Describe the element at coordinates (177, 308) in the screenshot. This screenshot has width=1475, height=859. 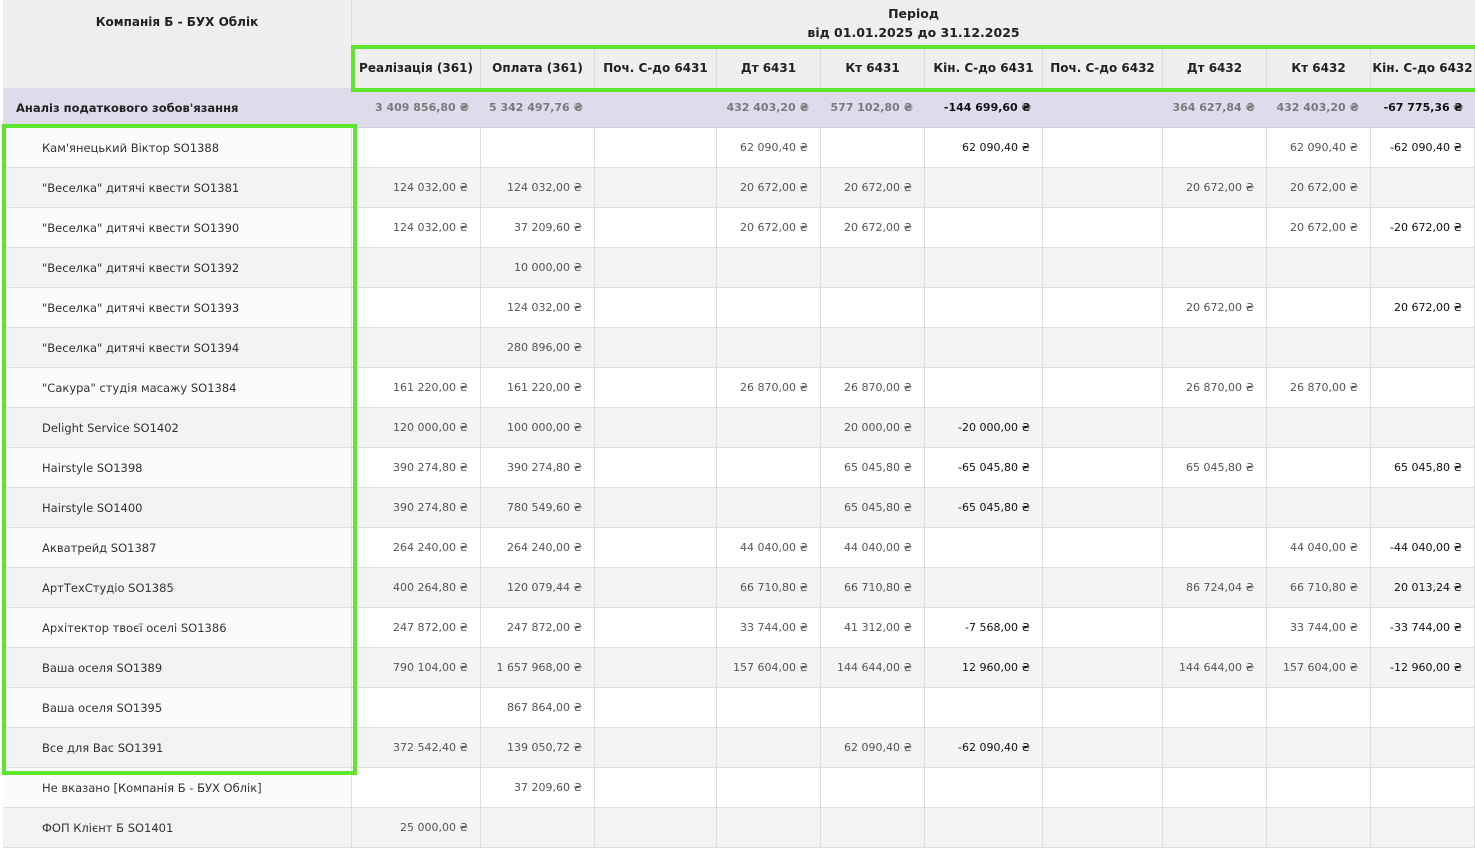
I see `row-label: "Веселка" дитячі квести SO1393` at that location.